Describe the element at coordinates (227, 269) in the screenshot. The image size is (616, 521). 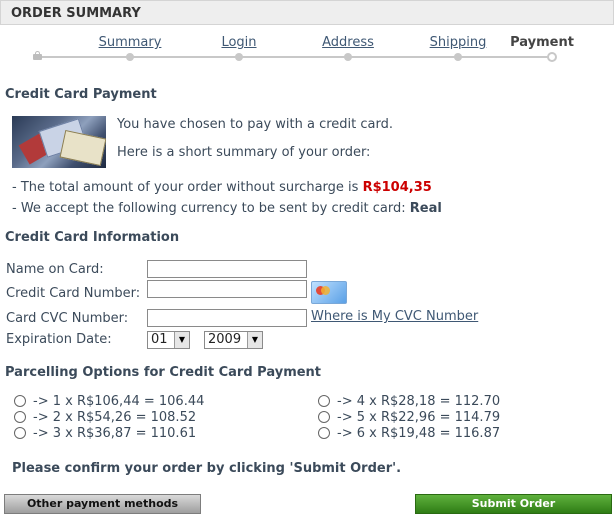
I see `name-on-card-input` at that location.